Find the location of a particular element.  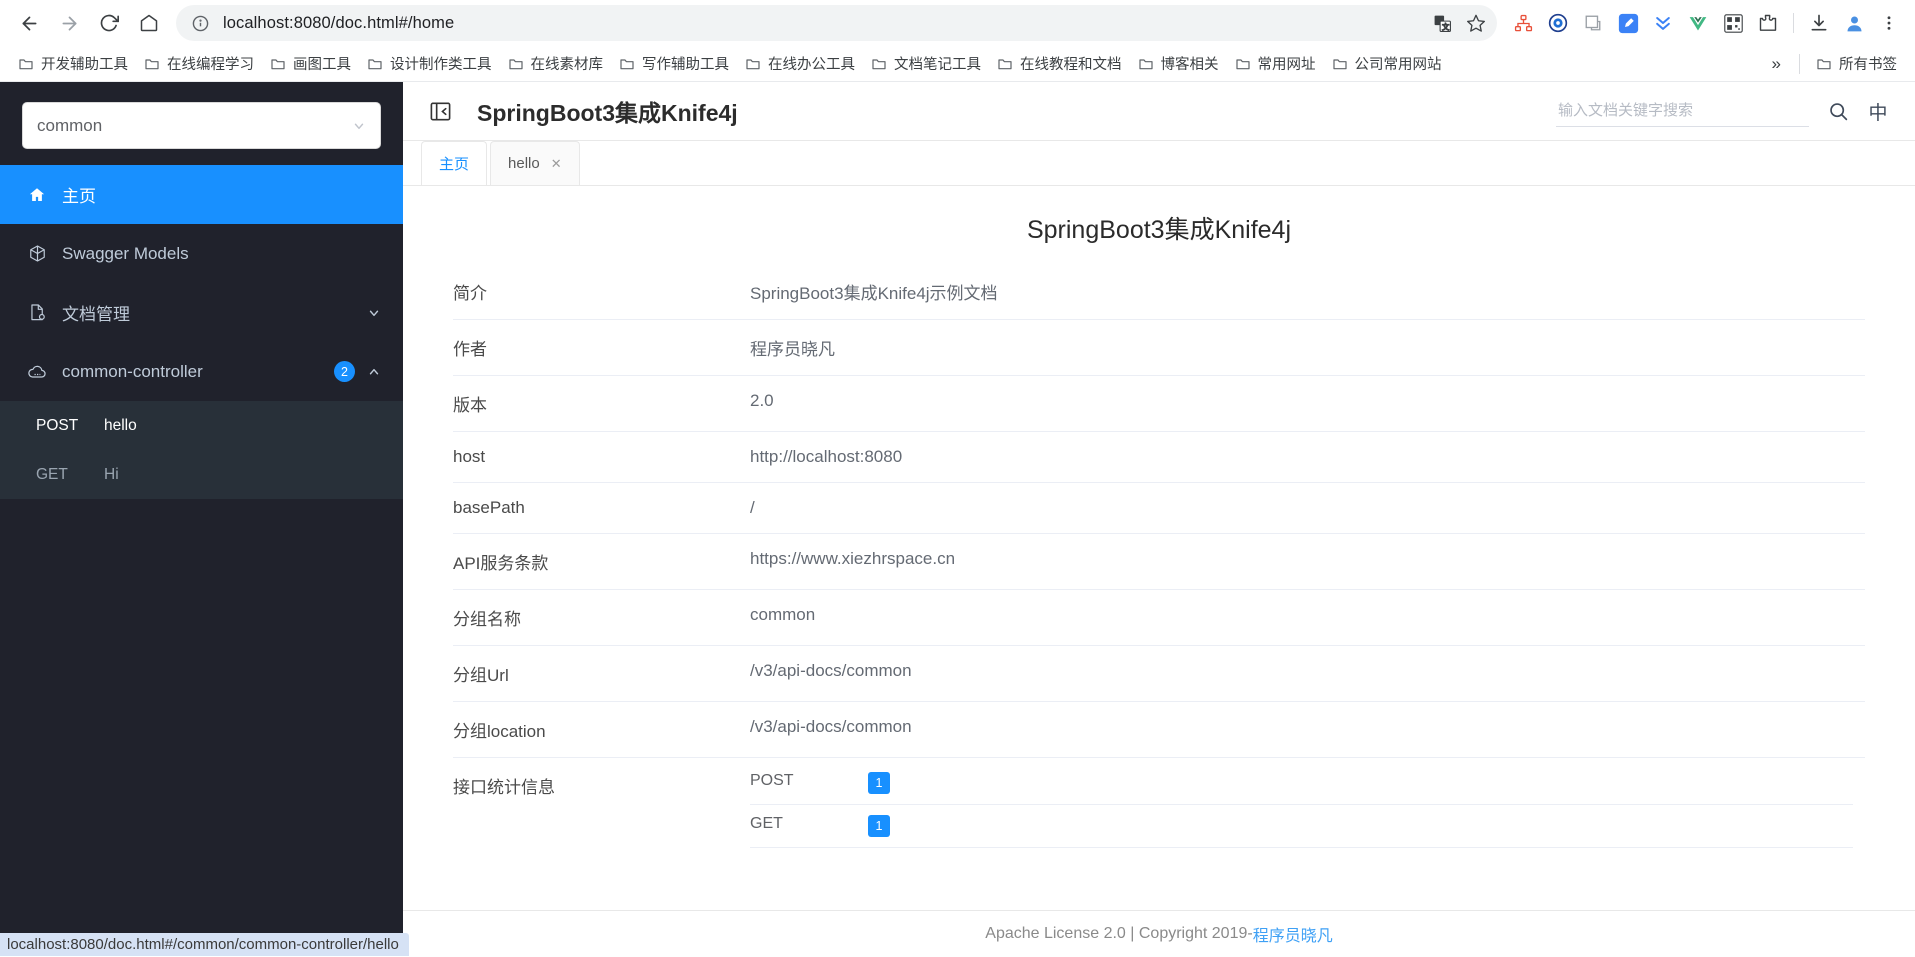

tab-home: 主页 is located at coordinates (454, 163).